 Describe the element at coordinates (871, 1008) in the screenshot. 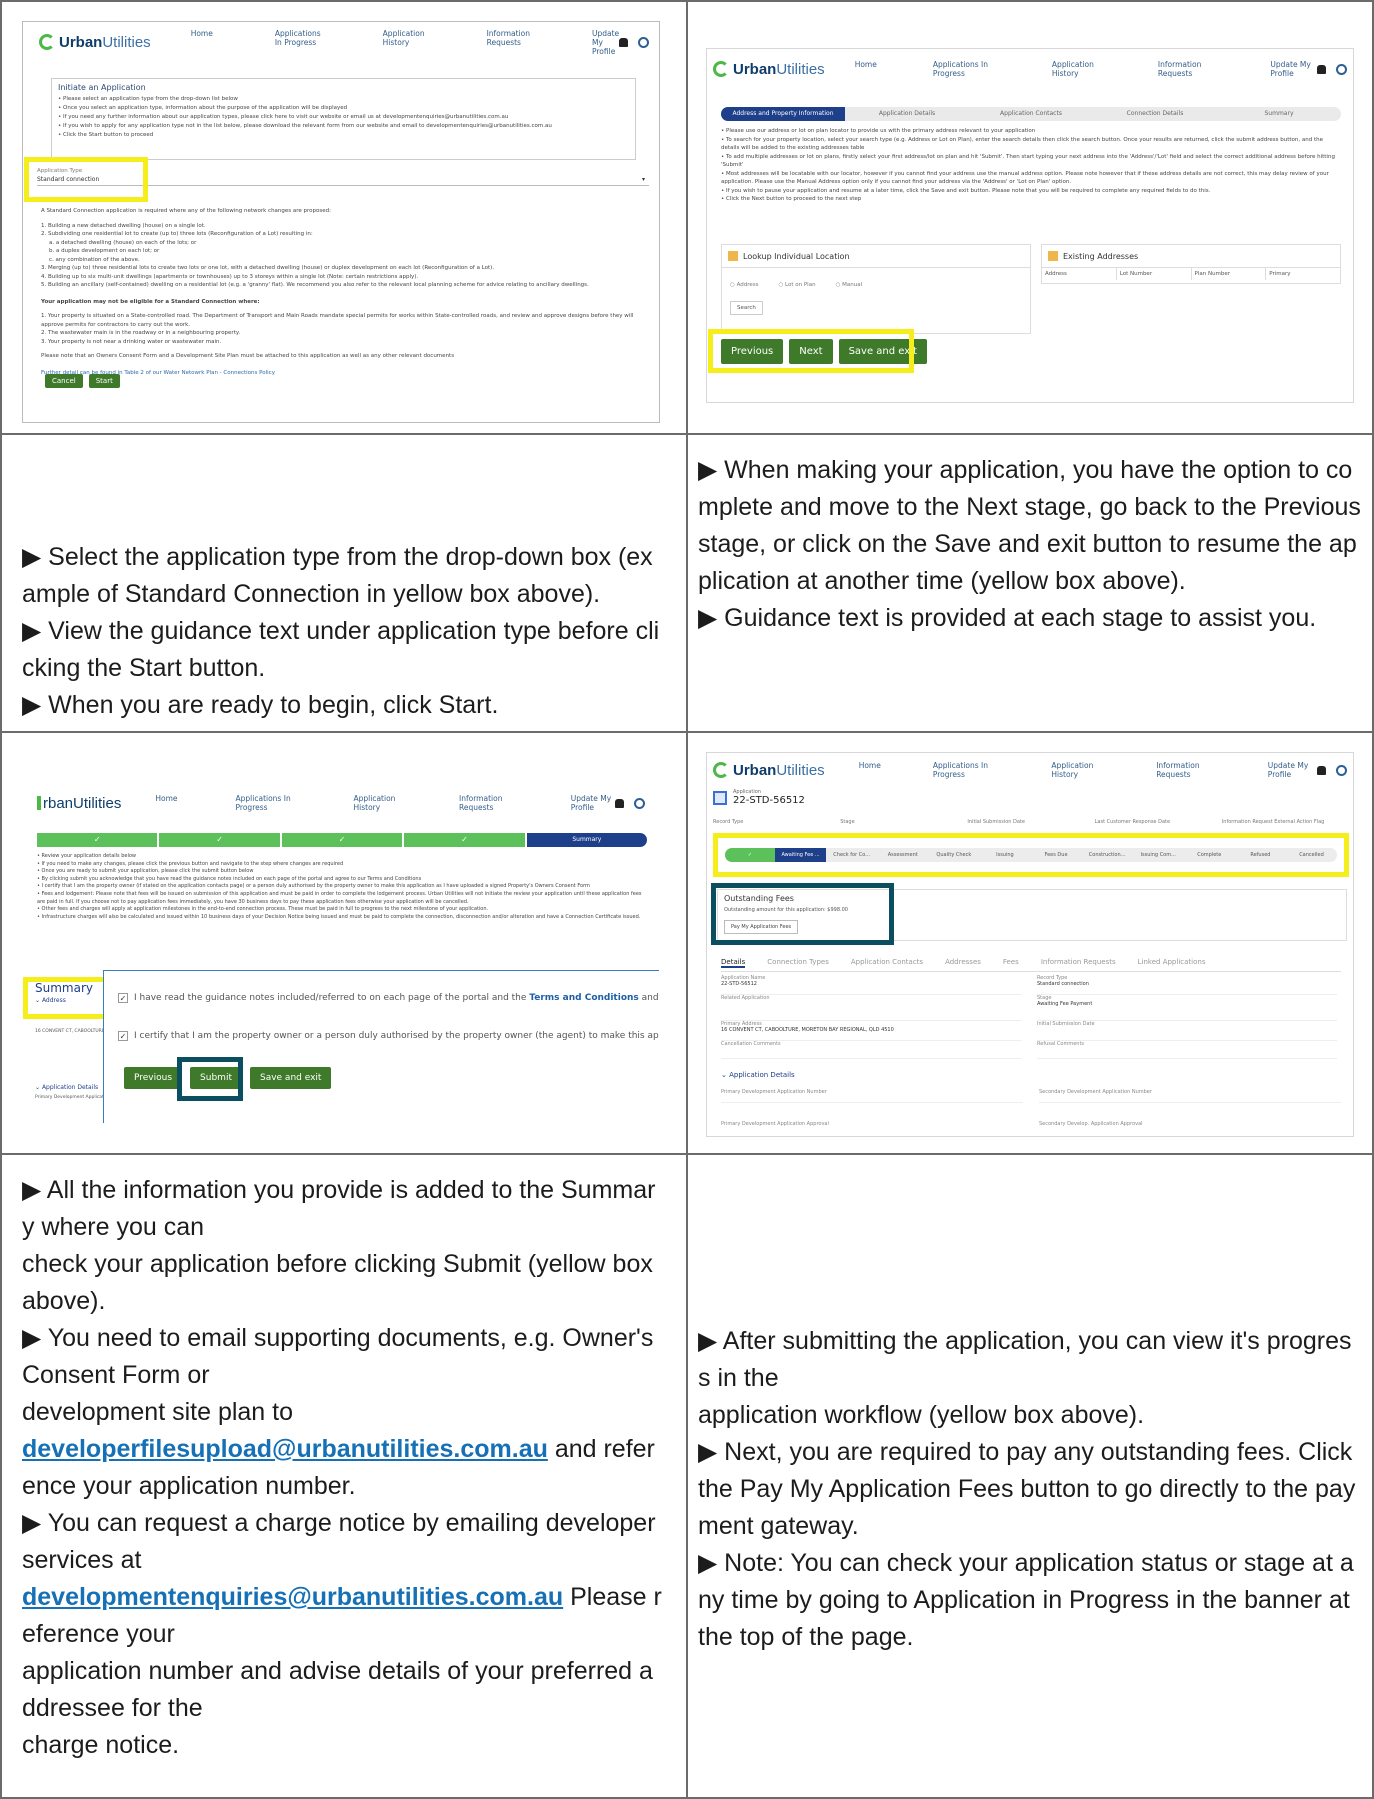

I see `field: Related Application` at that location.